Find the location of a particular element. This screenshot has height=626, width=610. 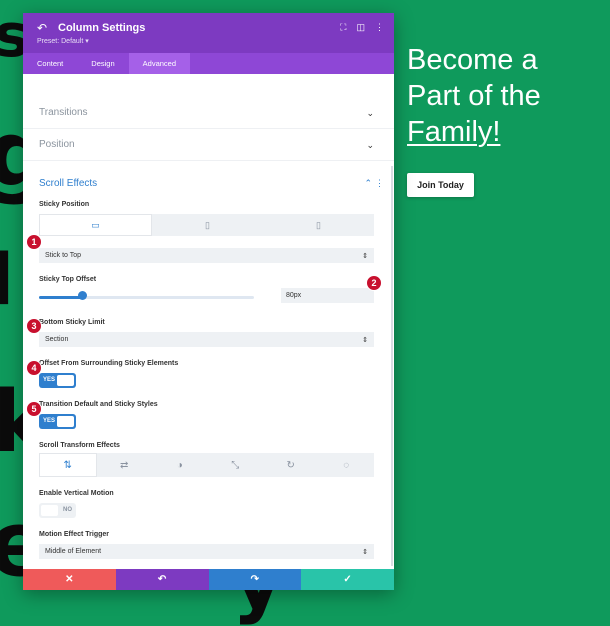

blur-icon: ◌ is located at coordinates (347, 465).